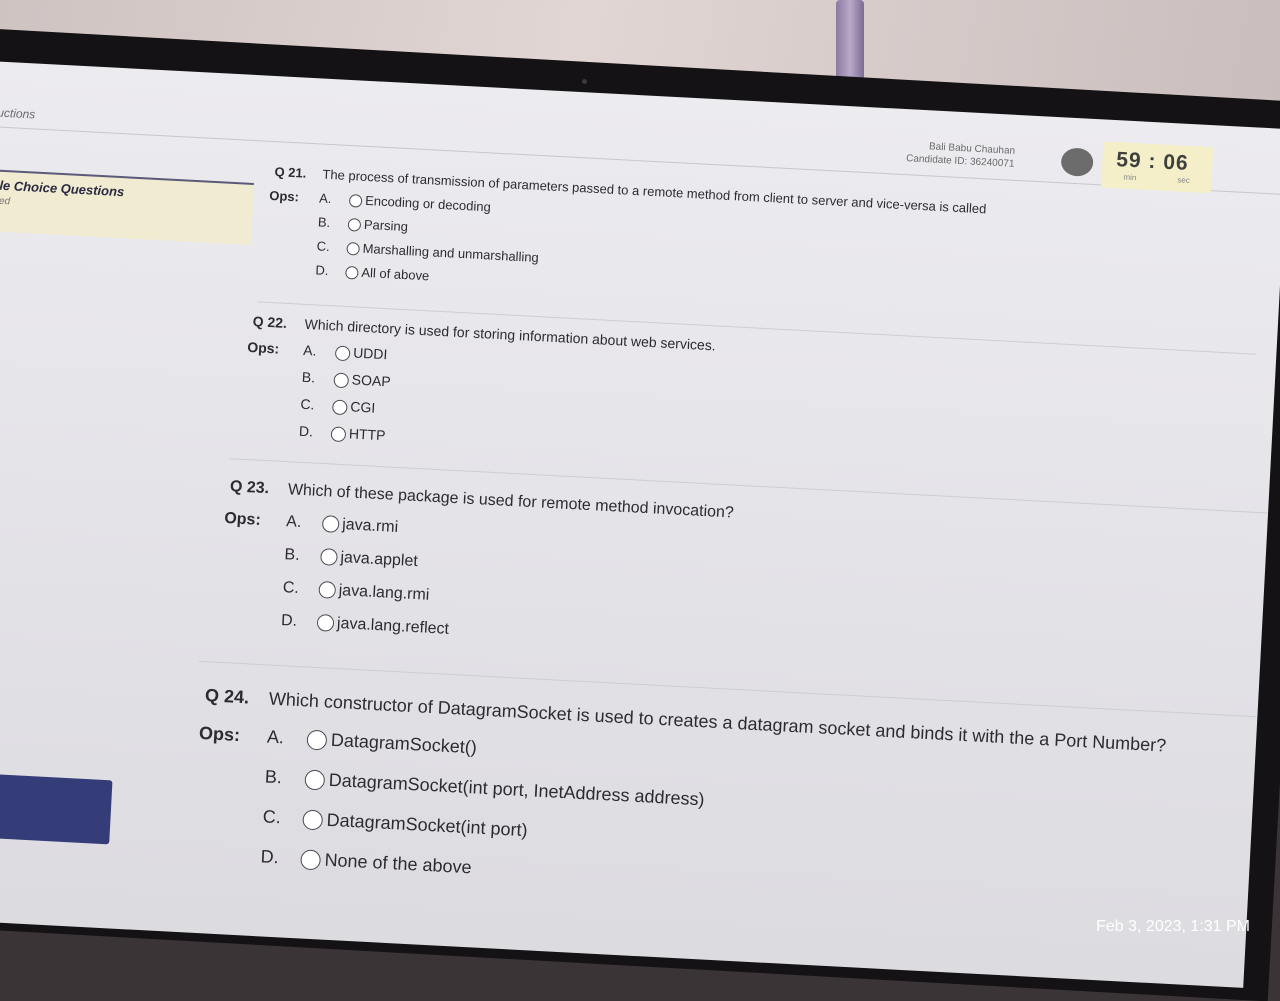  I want to click on countdown-timer: 59 : 06 min sec, so click(1157, 167).